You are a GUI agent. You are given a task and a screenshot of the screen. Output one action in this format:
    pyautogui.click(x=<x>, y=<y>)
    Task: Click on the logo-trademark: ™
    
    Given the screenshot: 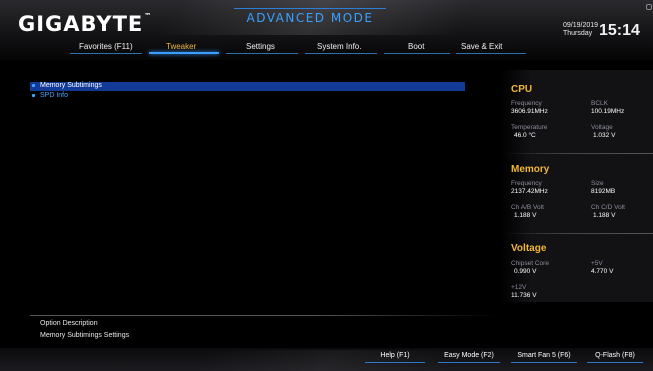 What is the action you would take?
    pyautogui.click(x=148, y=16)
    